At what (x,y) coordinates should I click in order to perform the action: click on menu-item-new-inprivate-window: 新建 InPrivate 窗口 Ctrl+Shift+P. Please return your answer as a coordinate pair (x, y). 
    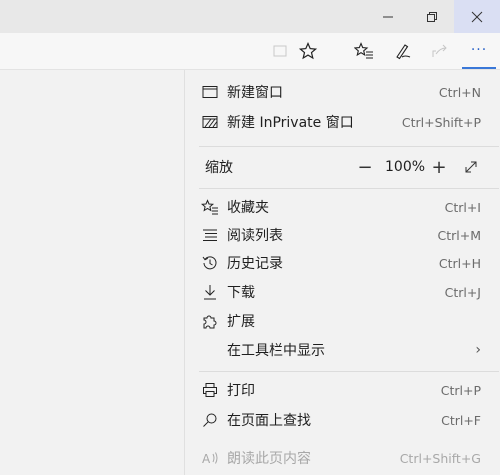
    Looking at the image, I should click on (342, 122).